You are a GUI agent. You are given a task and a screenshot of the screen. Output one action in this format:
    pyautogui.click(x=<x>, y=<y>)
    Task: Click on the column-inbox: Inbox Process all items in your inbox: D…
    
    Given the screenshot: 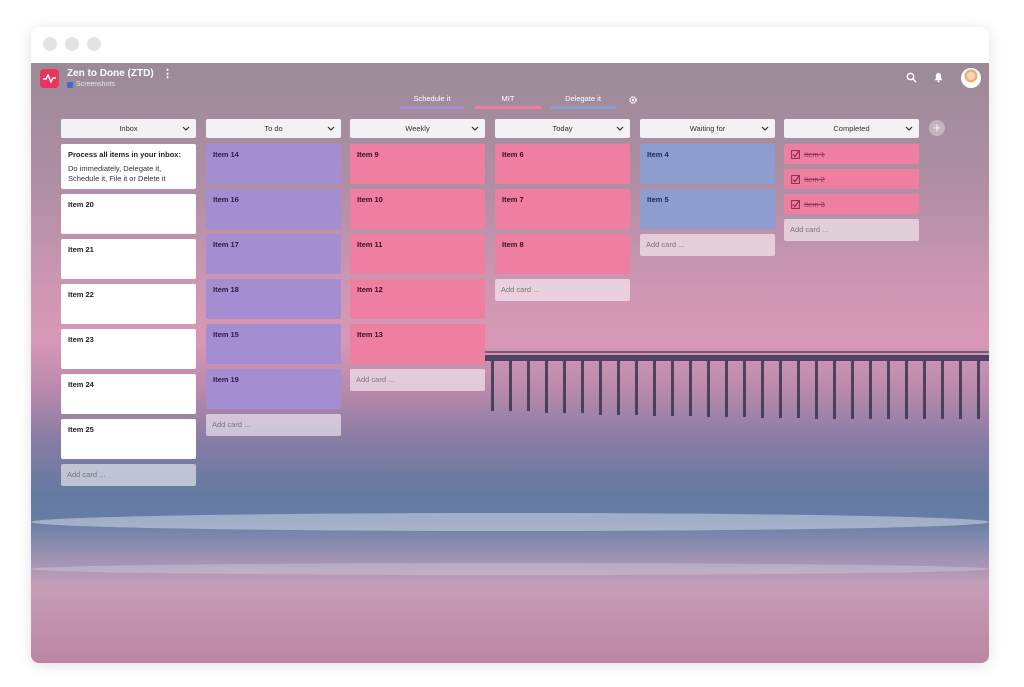 What is the action you would take?
    pyautogui.click(x=128, y=302)
    